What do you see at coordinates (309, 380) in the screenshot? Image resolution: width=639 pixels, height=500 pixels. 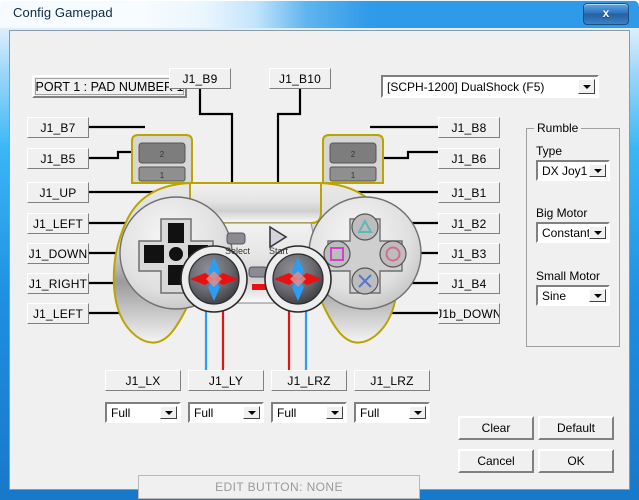 I see `binding-label-axis-2: J1_LRZ` at bounding box center [309, 380].